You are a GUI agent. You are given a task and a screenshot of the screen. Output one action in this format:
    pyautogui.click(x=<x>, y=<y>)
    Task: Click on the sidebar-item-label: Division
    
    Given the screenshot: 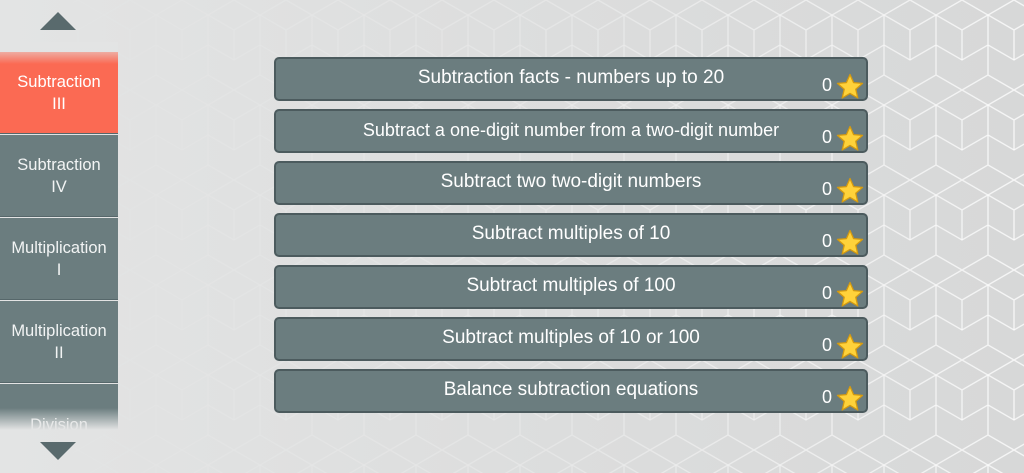 What is the action you would take?
    pyautogui.click(x=59, y=423)
    